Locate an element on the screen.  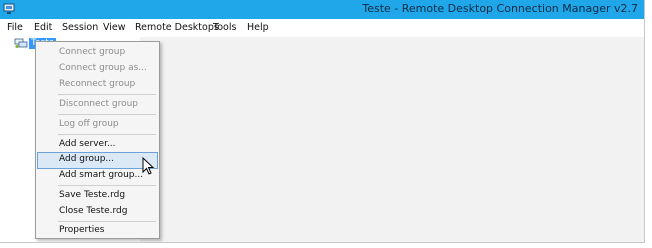
menu-item-connect-group: Connect group is located at coordinates (97, 53).